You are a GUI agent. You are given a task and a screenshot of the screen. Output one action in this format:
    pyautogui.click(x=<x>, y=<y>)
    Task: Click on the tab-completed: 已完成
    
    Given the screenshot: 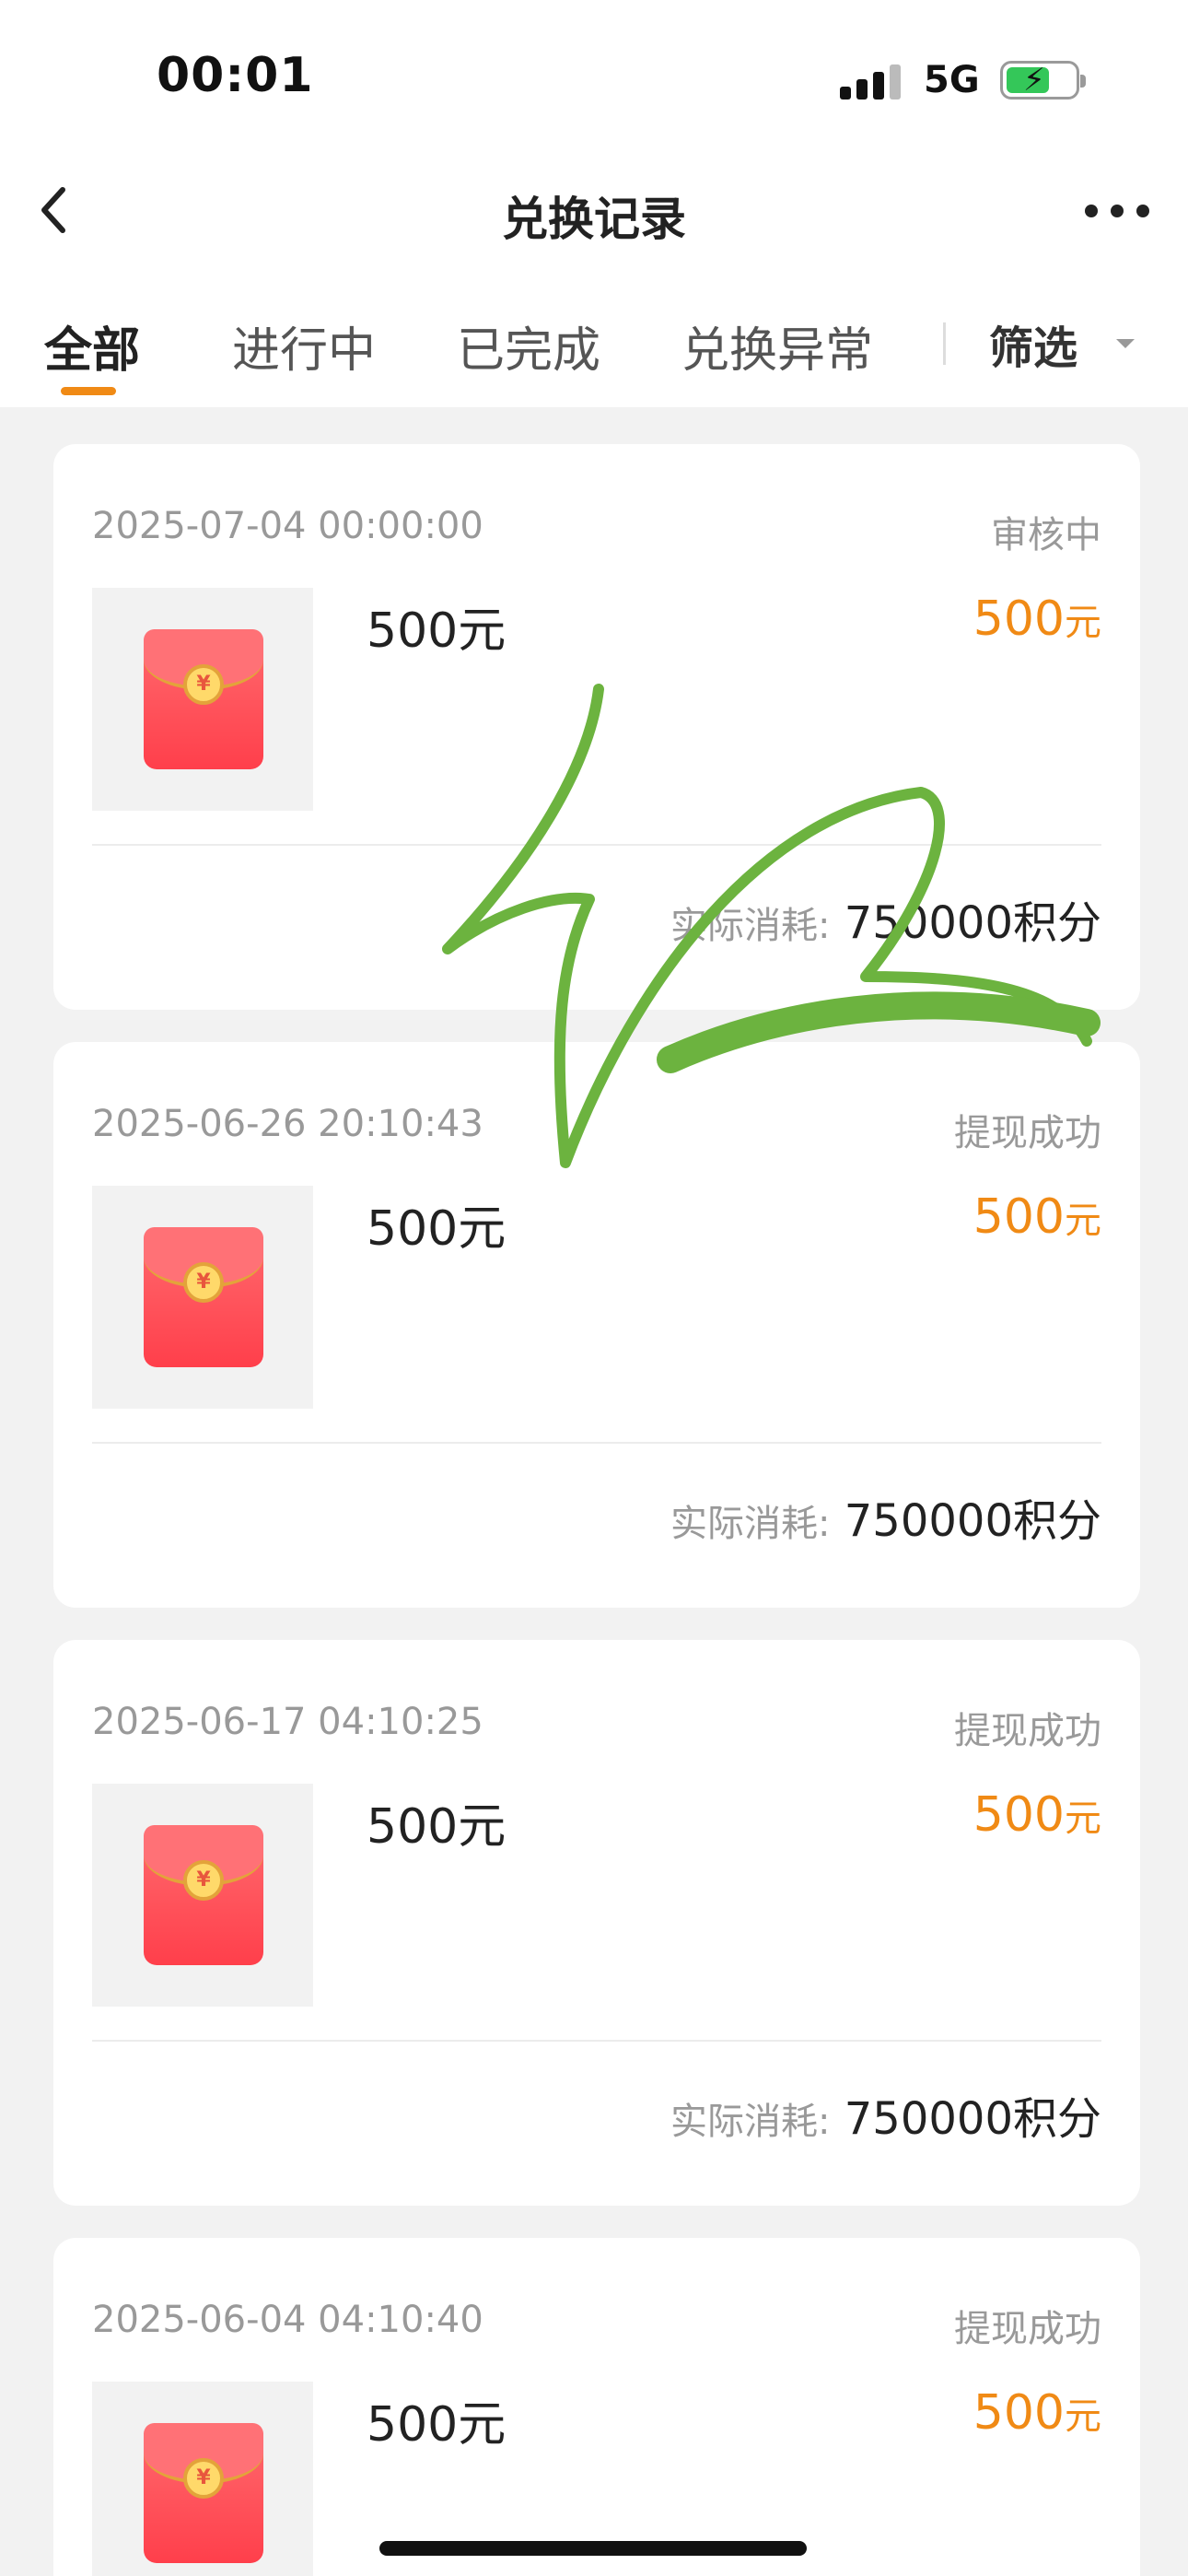 What is the action you would take?
    pyautogui.click(x=528, y=346)
    